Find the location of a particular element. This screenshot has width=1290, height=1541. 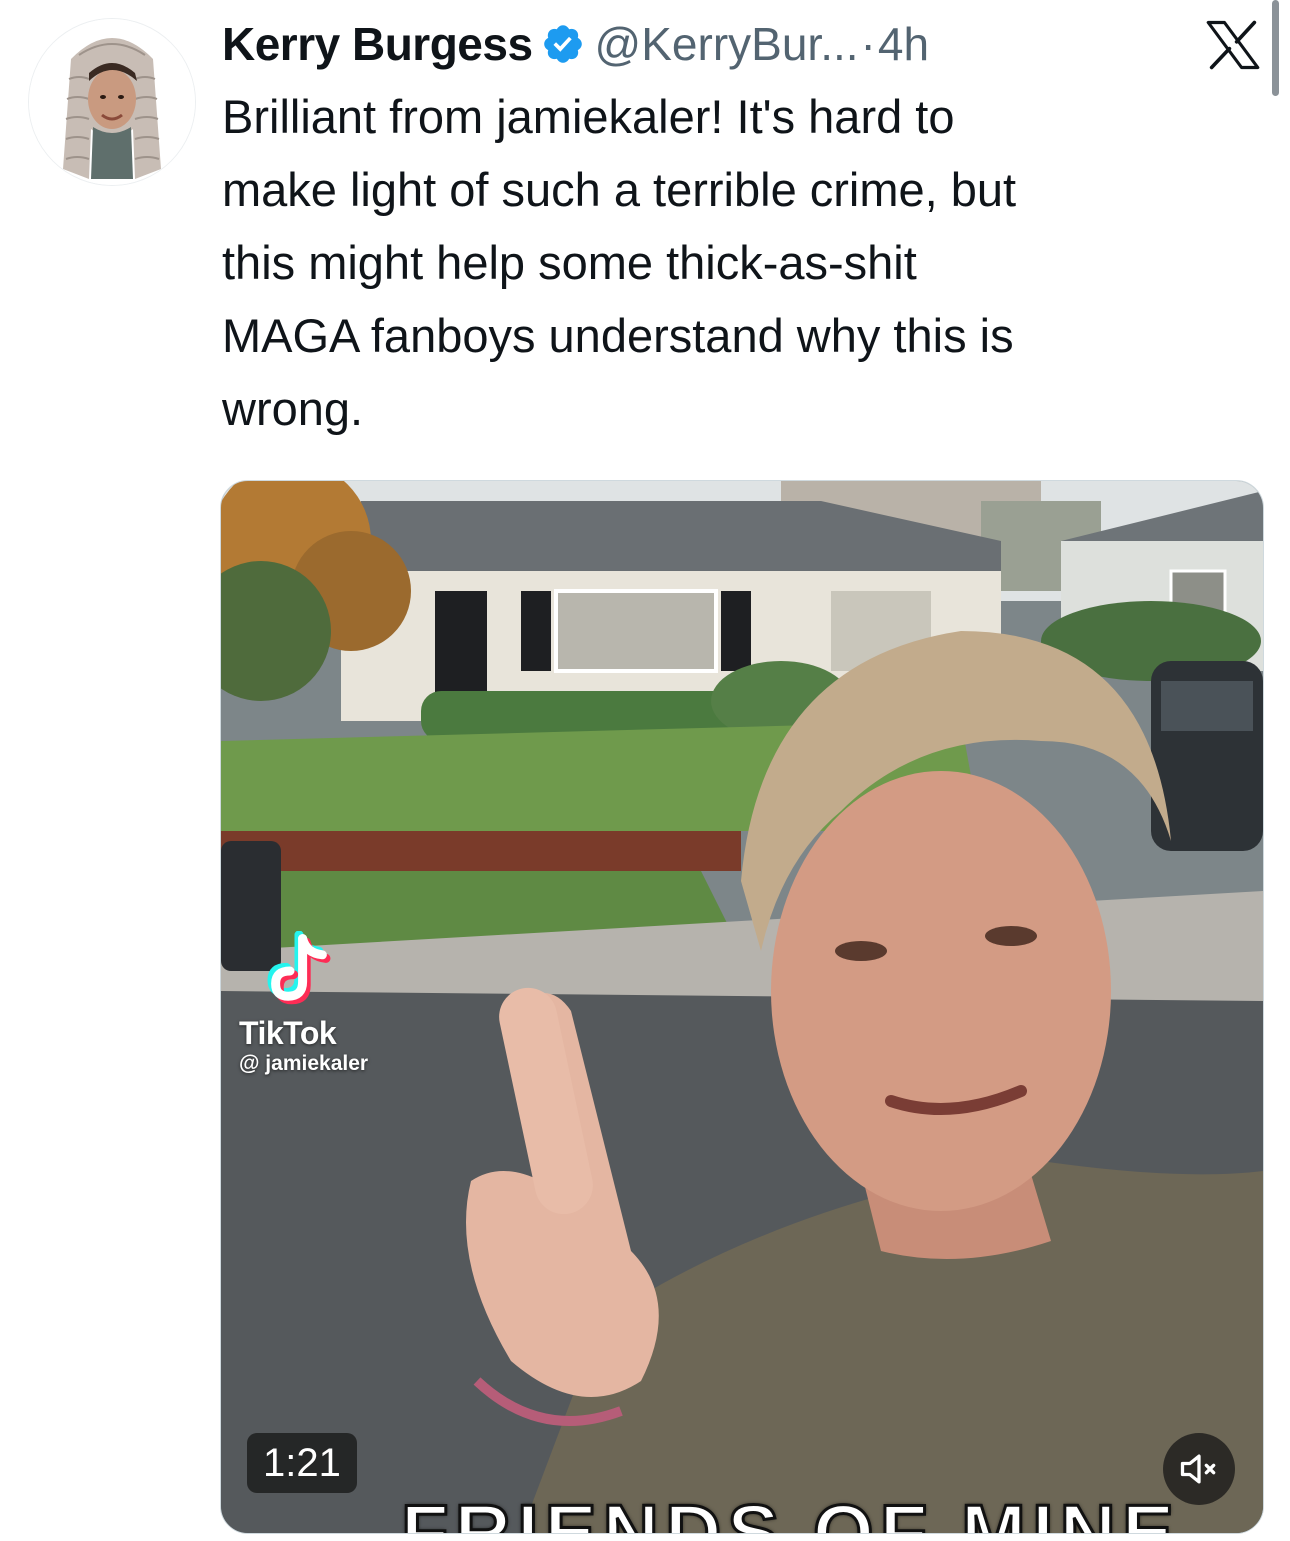

tweet-timestamp: 4h is located at coordinates (903, 44).